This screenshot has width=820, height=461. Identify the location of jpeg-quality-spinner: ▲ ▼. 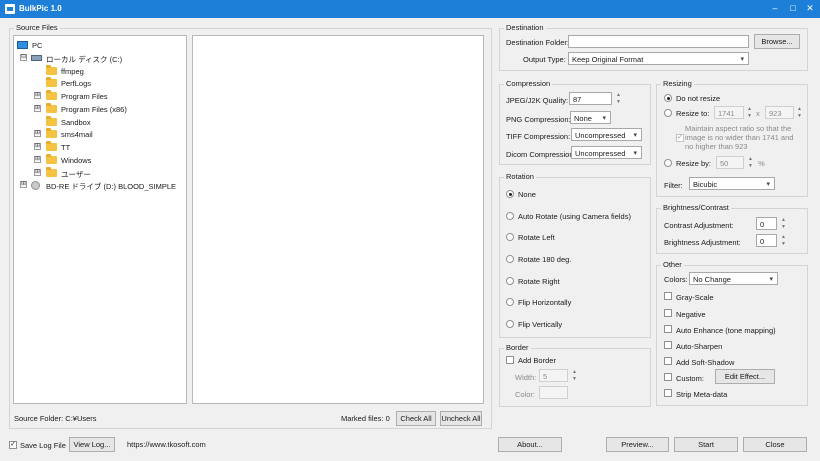
(618, 99).